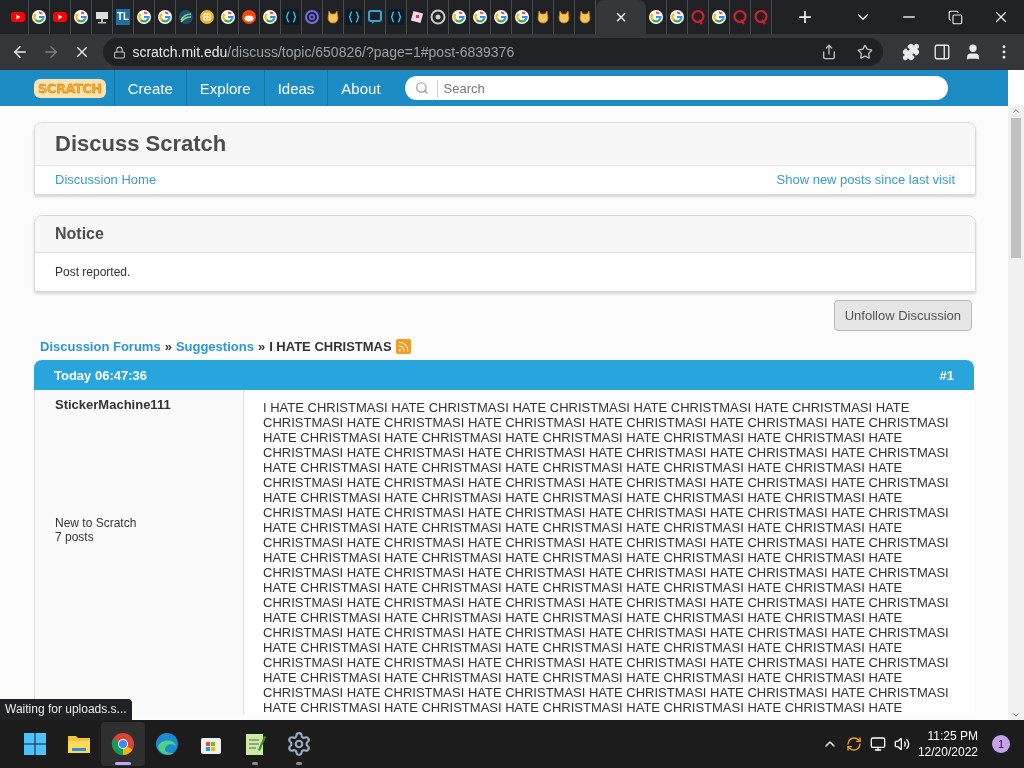 The height and width of the screenshot is (768, 1024). What do you see at coordinates (865, 179) in the screenshot?
I see `header-link: Show new posts since last visit` at bounding box center [865, 179].